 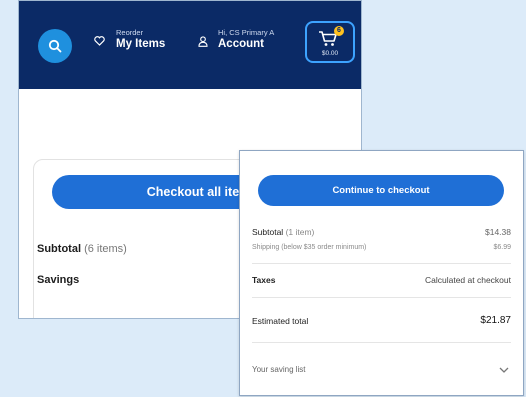 I want to click on front-subtotal-value: $14.38, so click(x=498, y=232).